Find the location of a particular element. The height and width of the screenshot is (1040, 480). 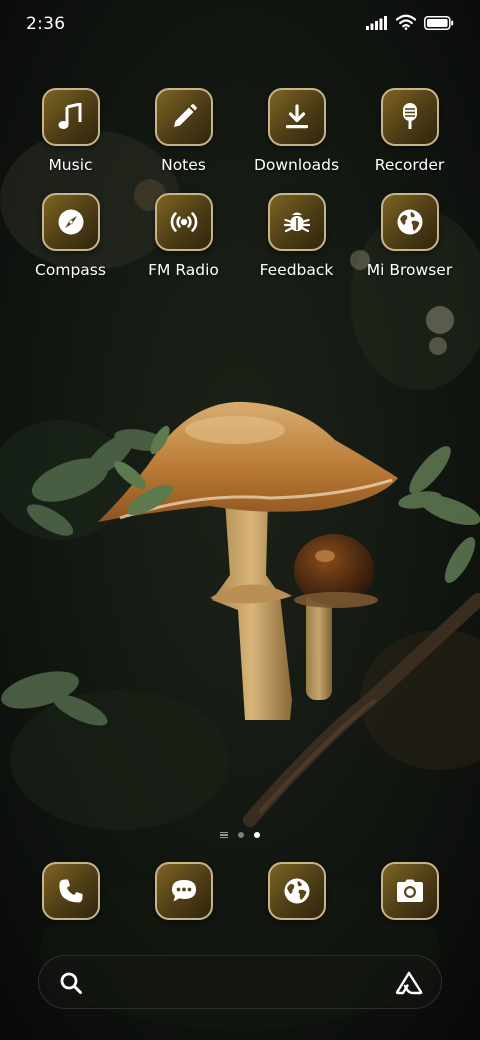

app-label: Notes is located at coordinates (183, 165).